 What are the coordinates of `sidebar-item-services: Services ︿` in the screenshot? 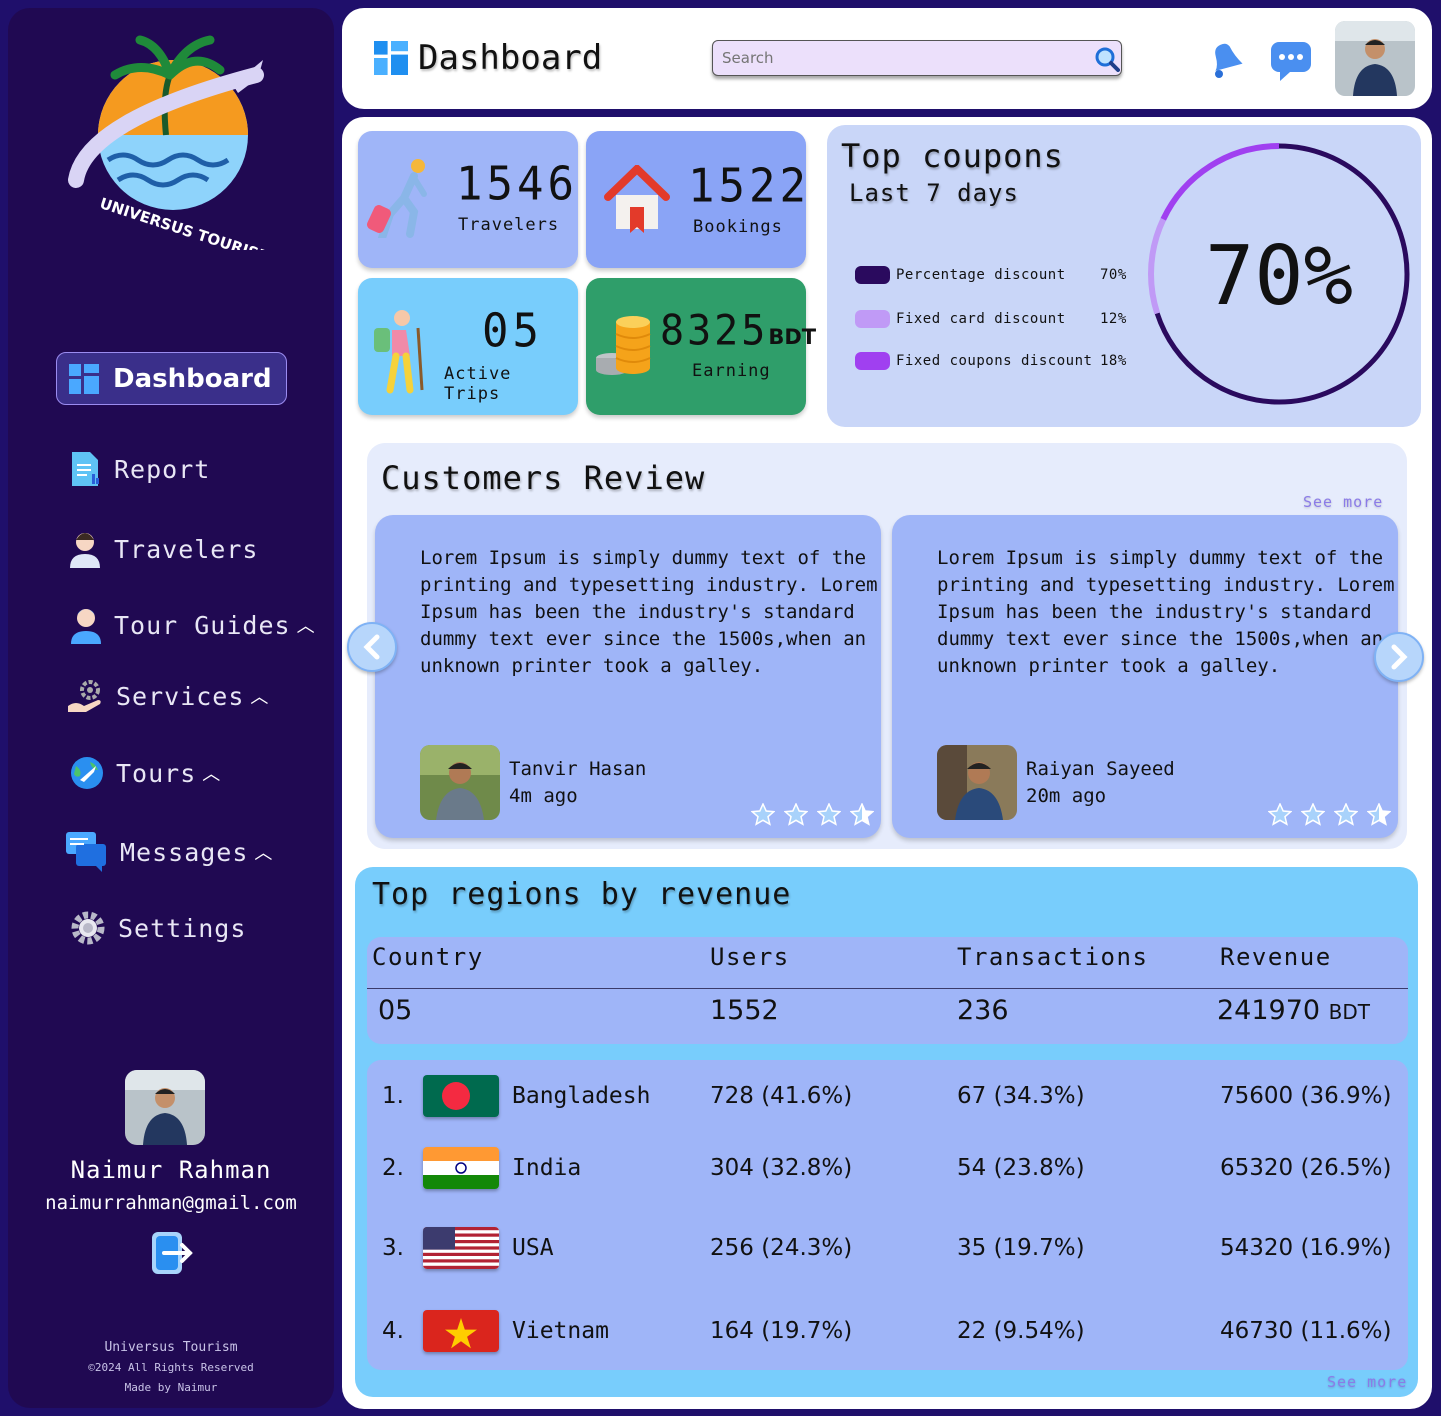 It's located at (167, 696).